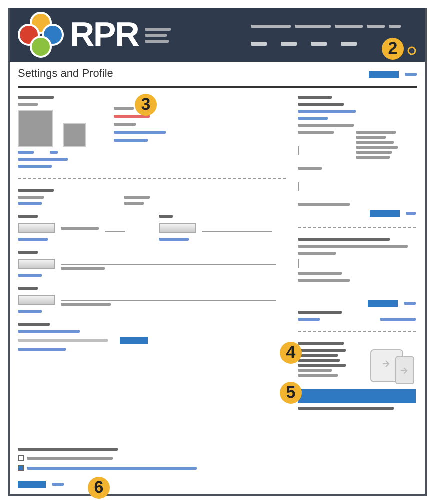 The image size is (429, 502). I want to click on settings-icon, so click(412, 51).